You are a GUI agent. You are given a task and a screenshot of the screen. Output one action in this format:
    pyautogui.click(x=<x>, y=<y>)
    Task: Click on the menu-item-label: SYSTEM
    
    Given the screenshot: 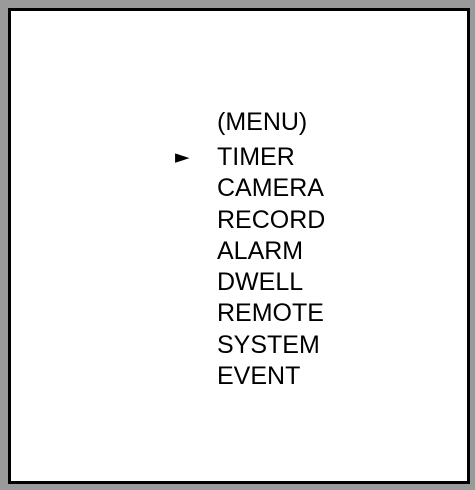 What is the action you would take?
    pyautogui.click(x=268, y=344)
    